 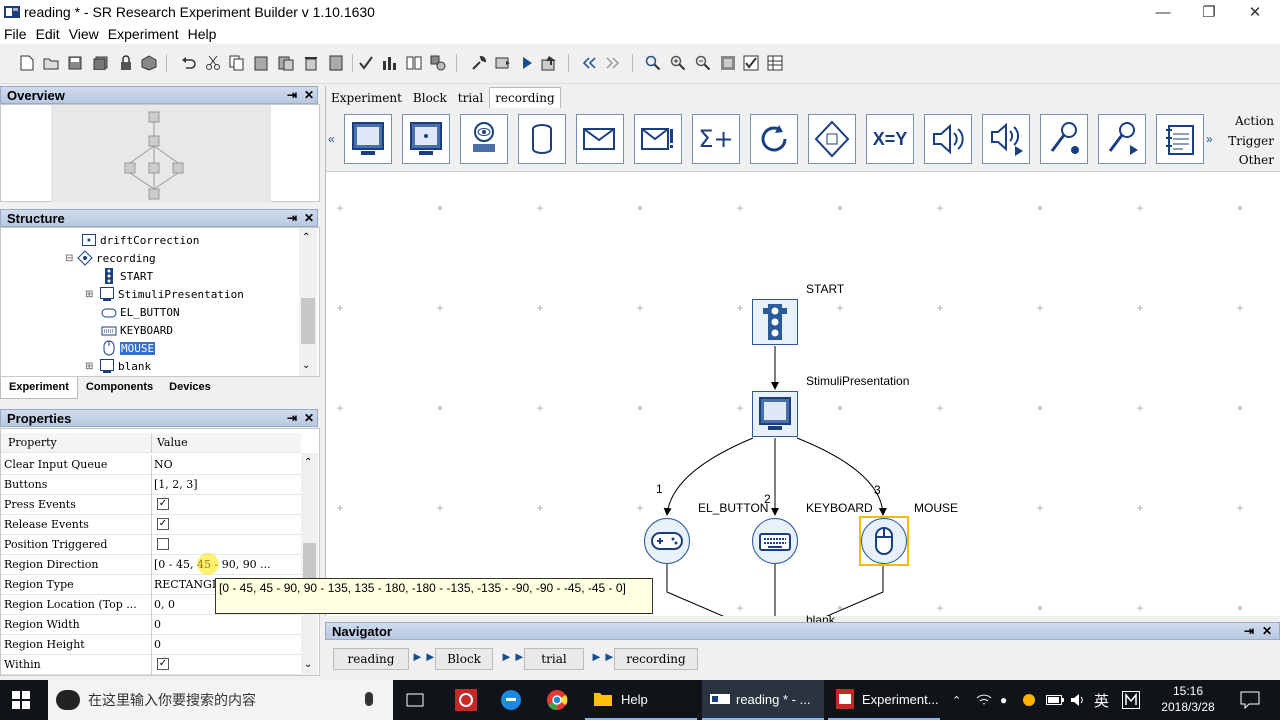 What do you see at coordinates (160, 153) in the screenshot?
I see `overview-panel` at bounding box center [160, 153].